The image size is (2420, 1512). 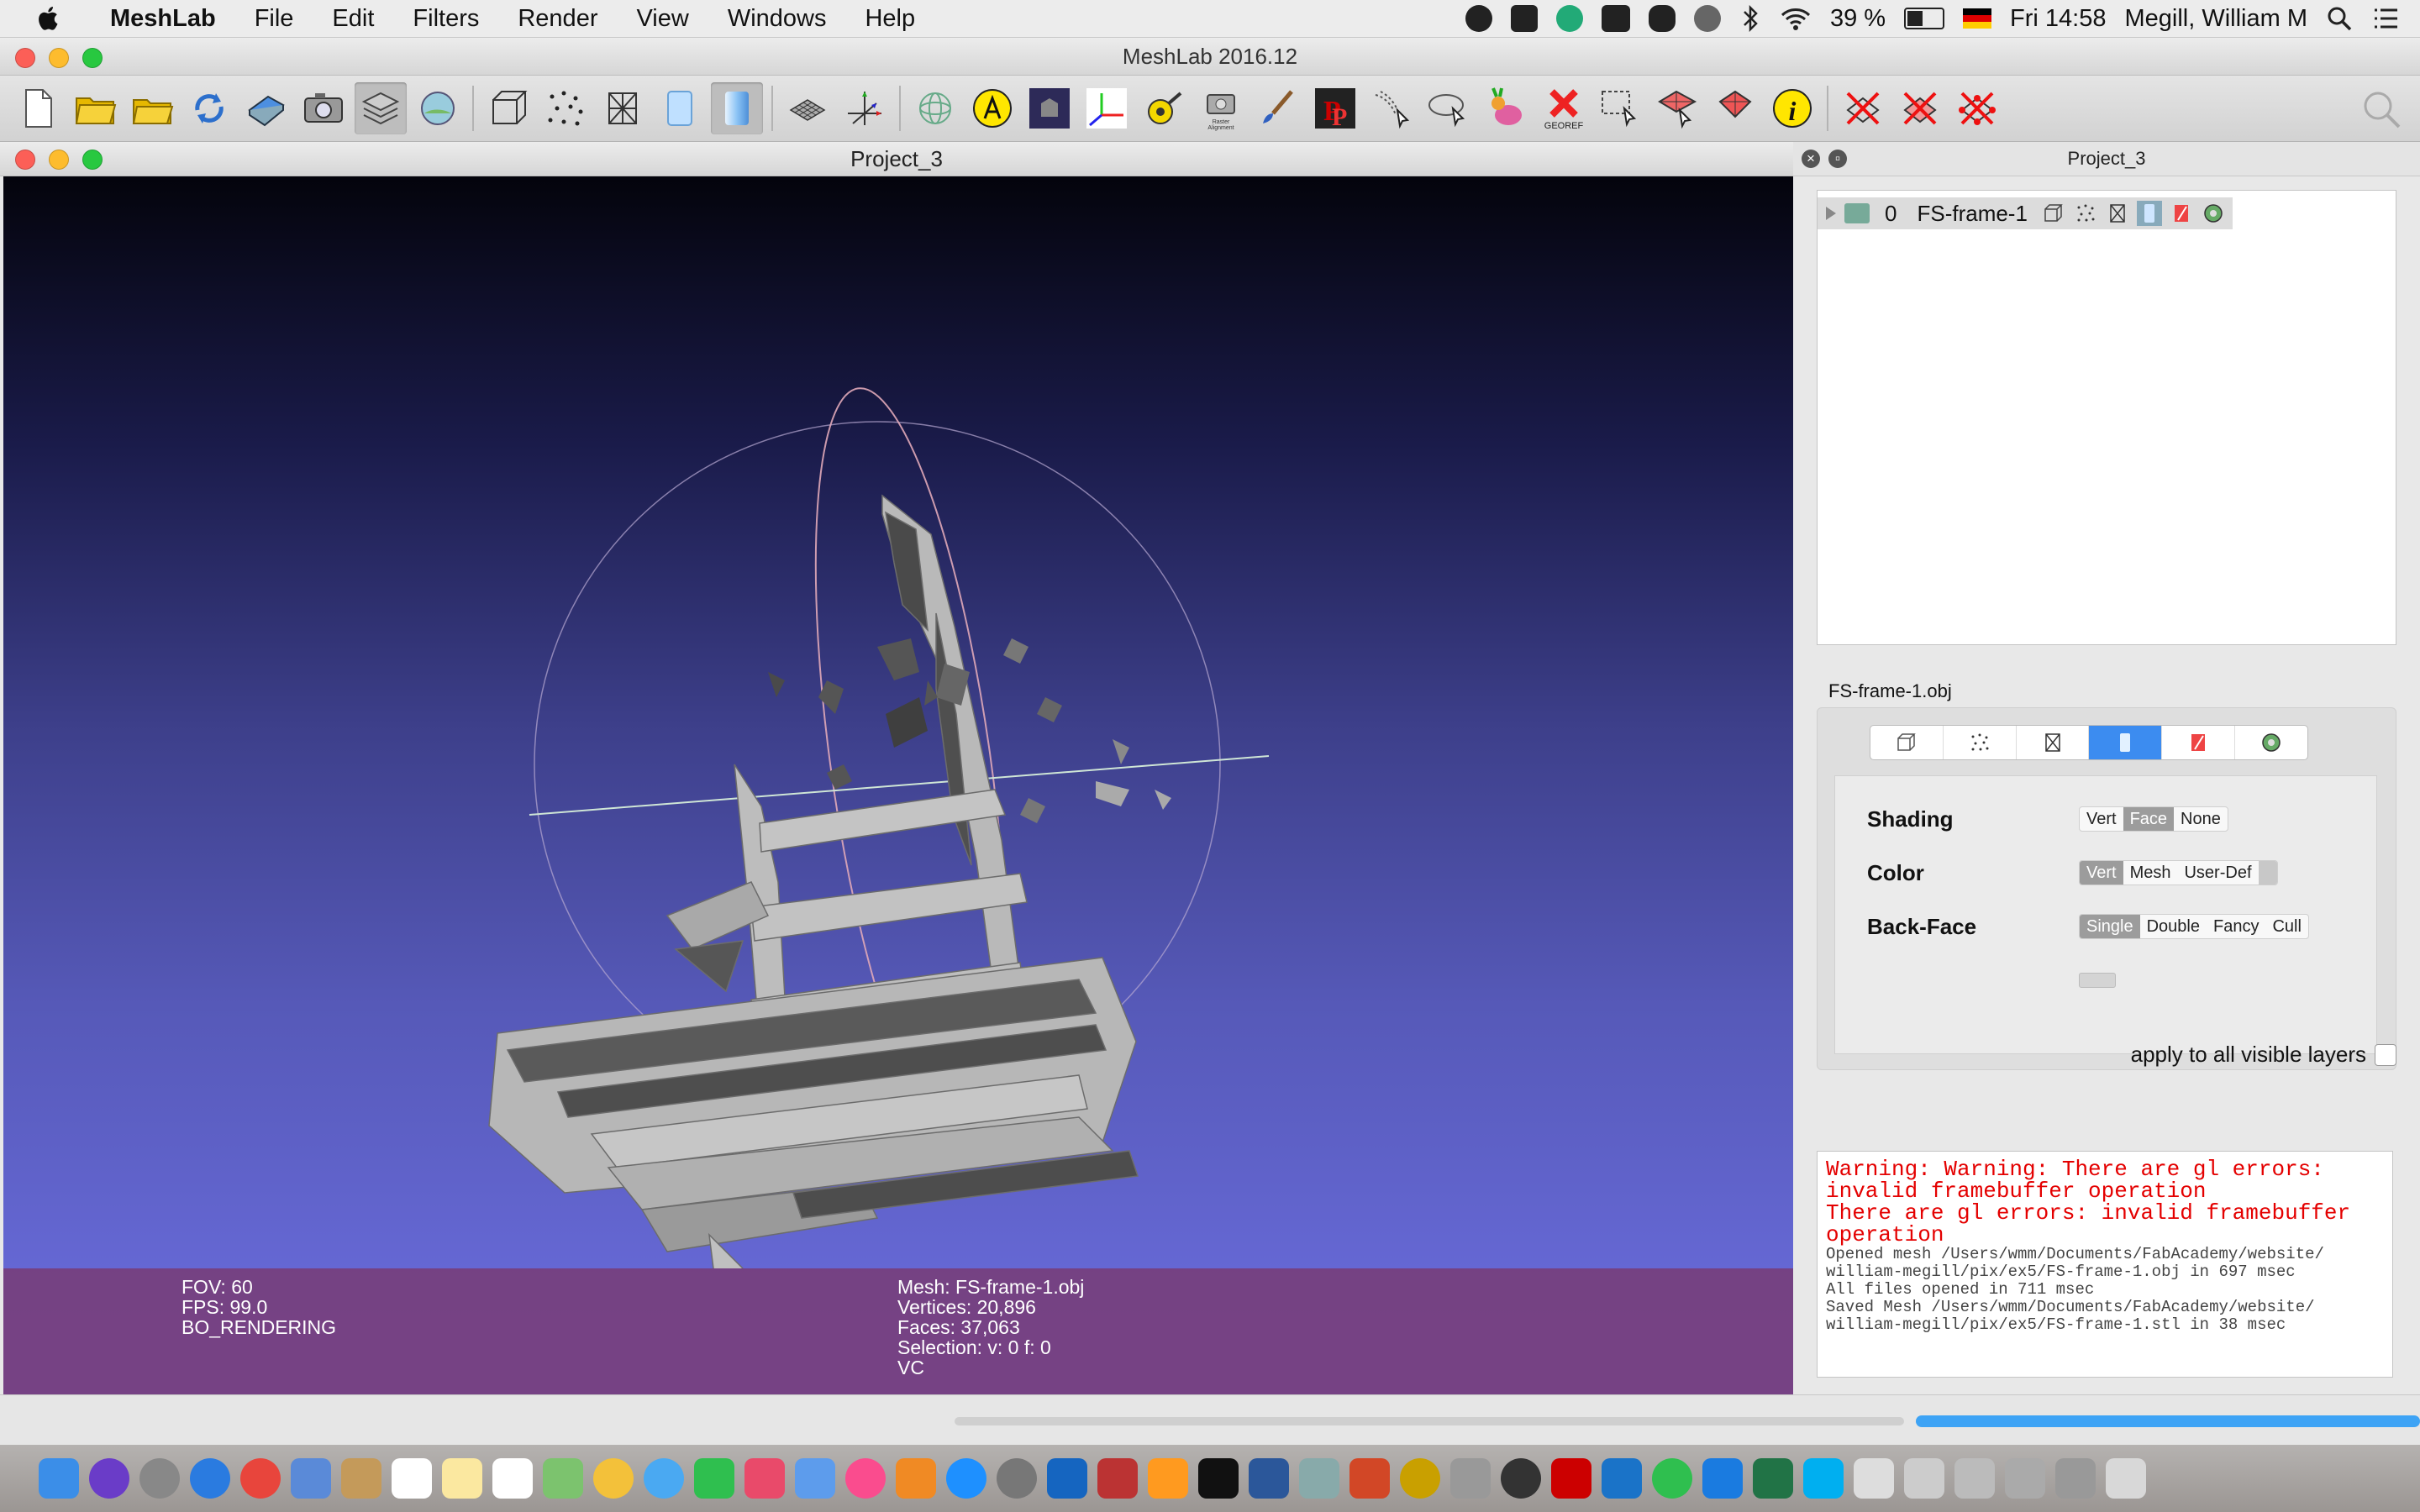 I want to click on launchpad-icon, so click(x=159, y=1478).